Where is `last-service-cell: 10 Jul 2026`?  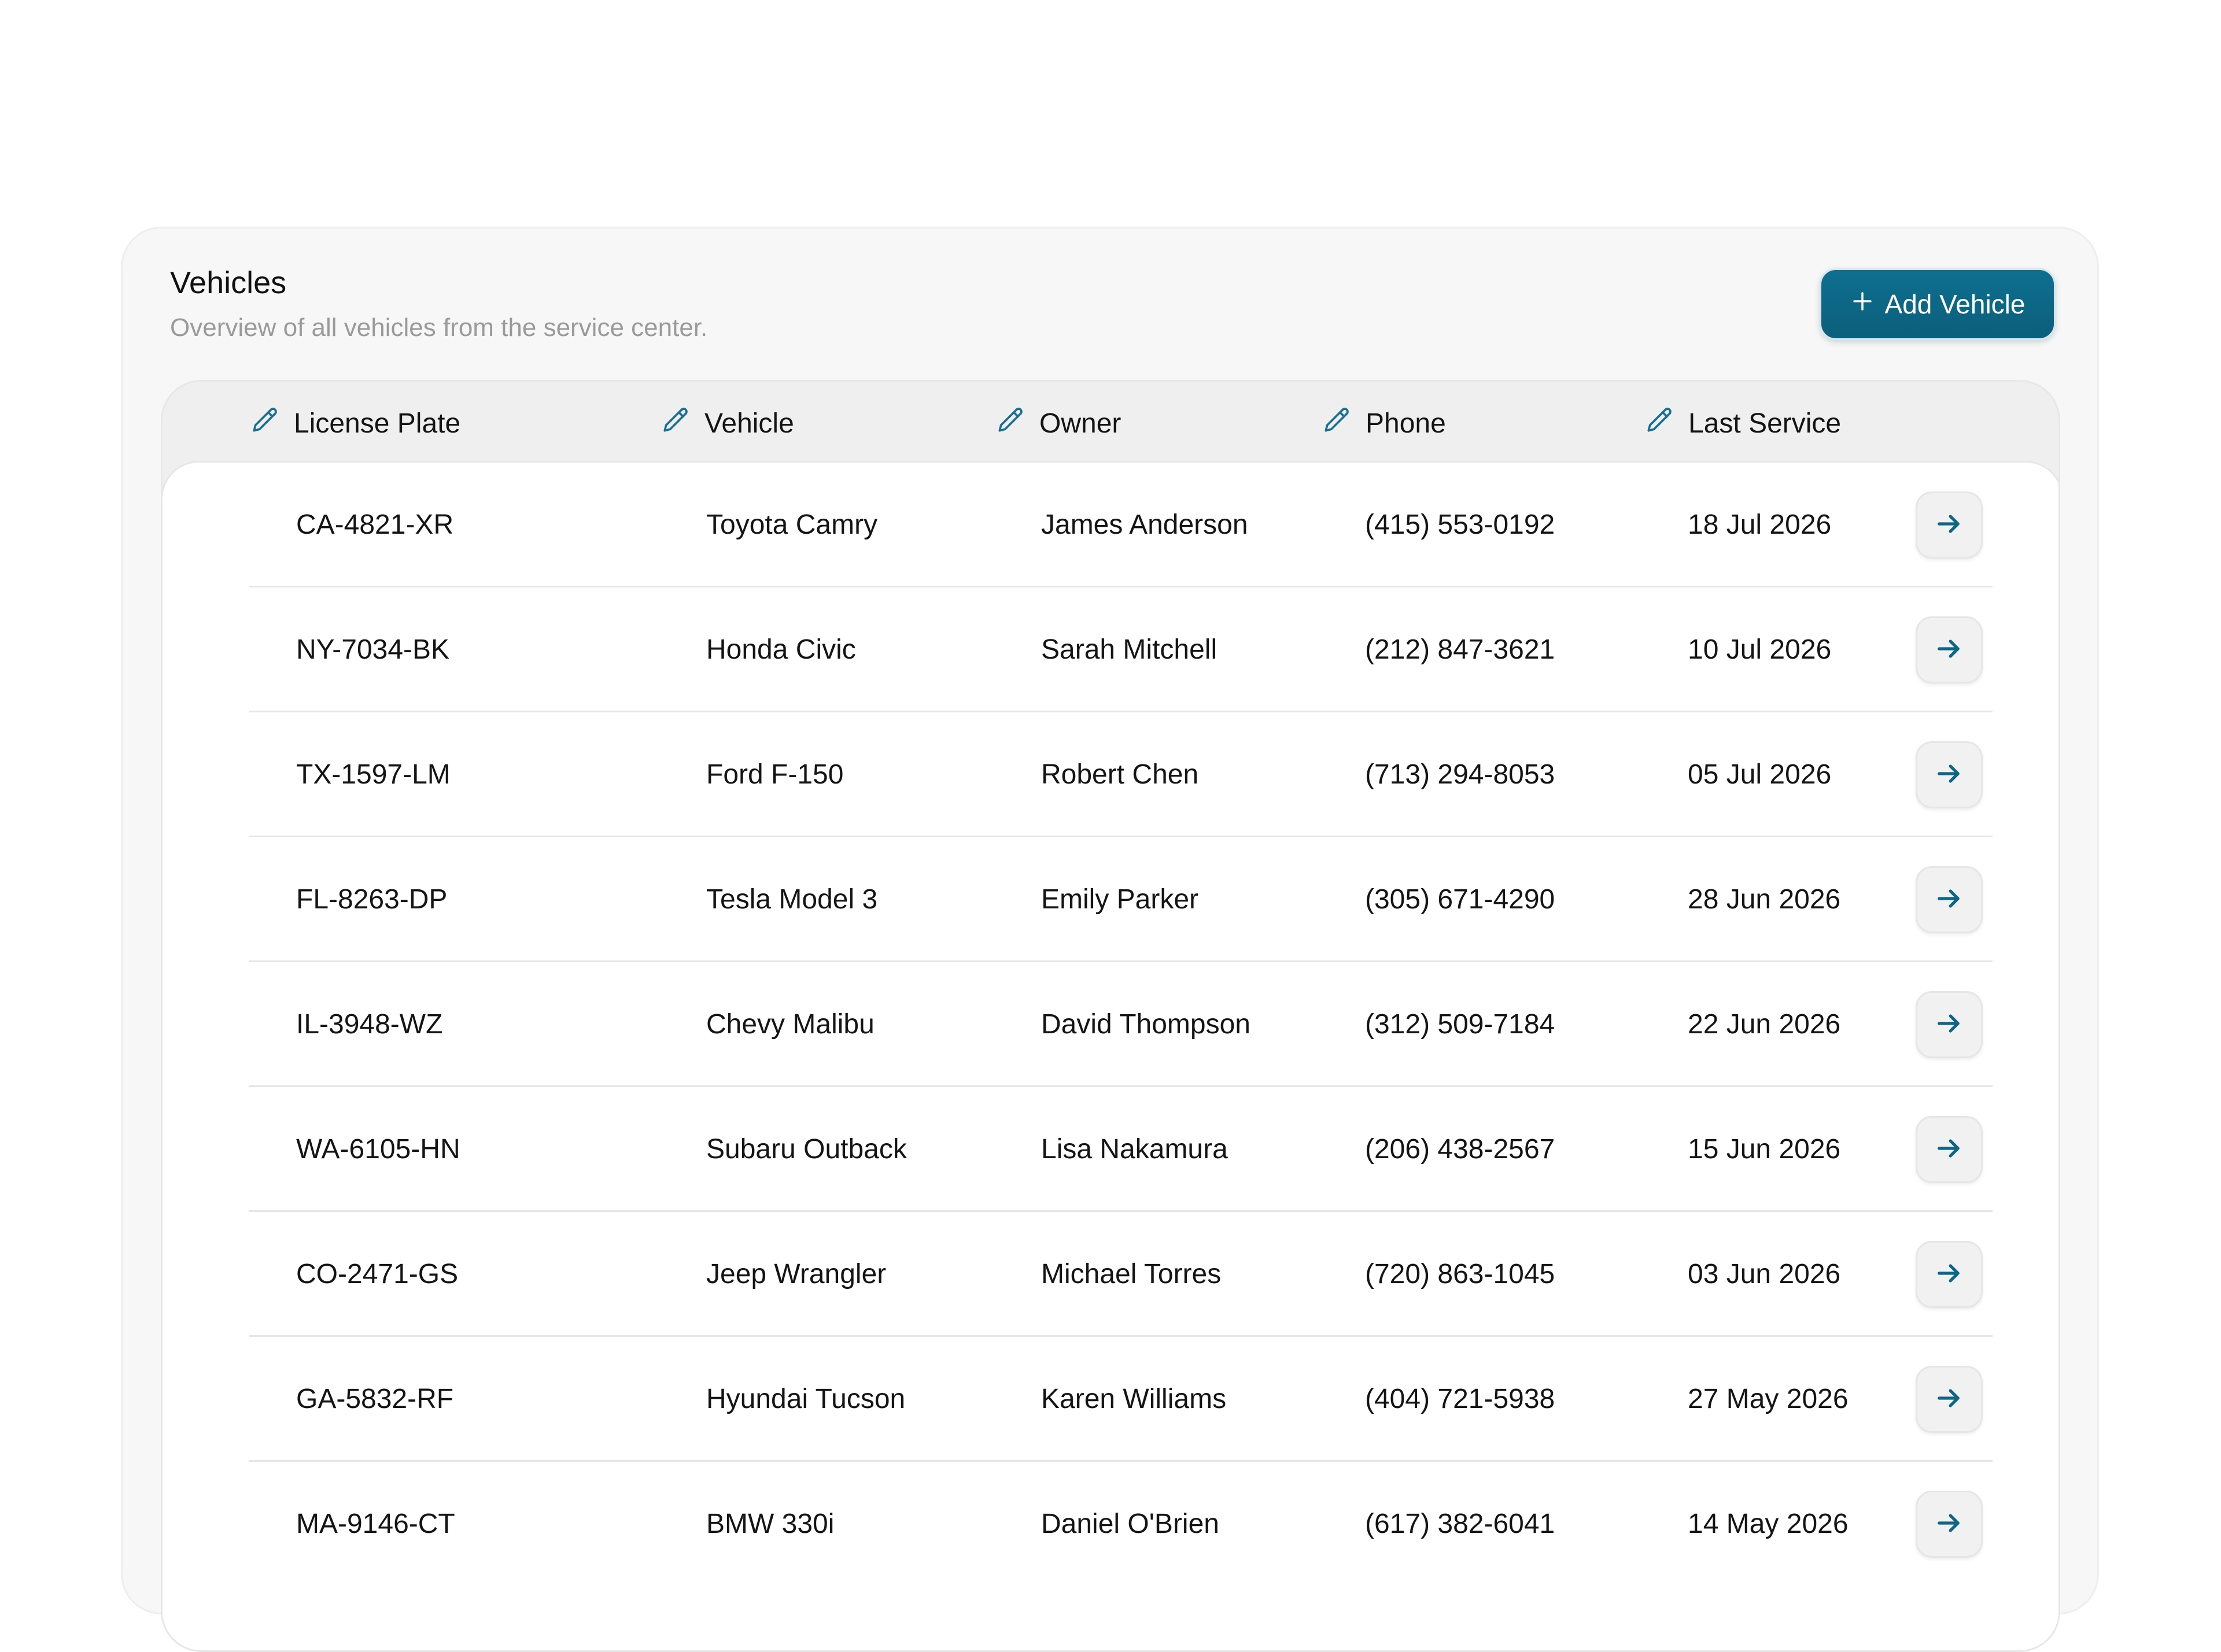 last-service-cell: 10 Jul 2026 is located at coordinates (1760, 649).